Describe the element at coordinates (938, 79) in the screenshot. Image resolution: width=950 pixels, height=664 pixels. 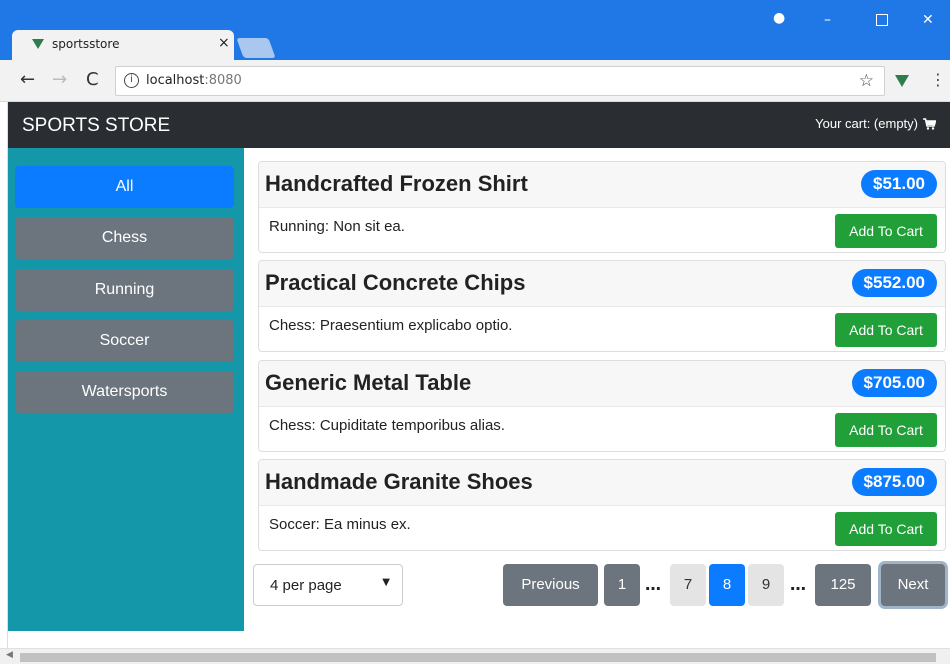
I see `browser-menu-icon: ⋮` at that location.